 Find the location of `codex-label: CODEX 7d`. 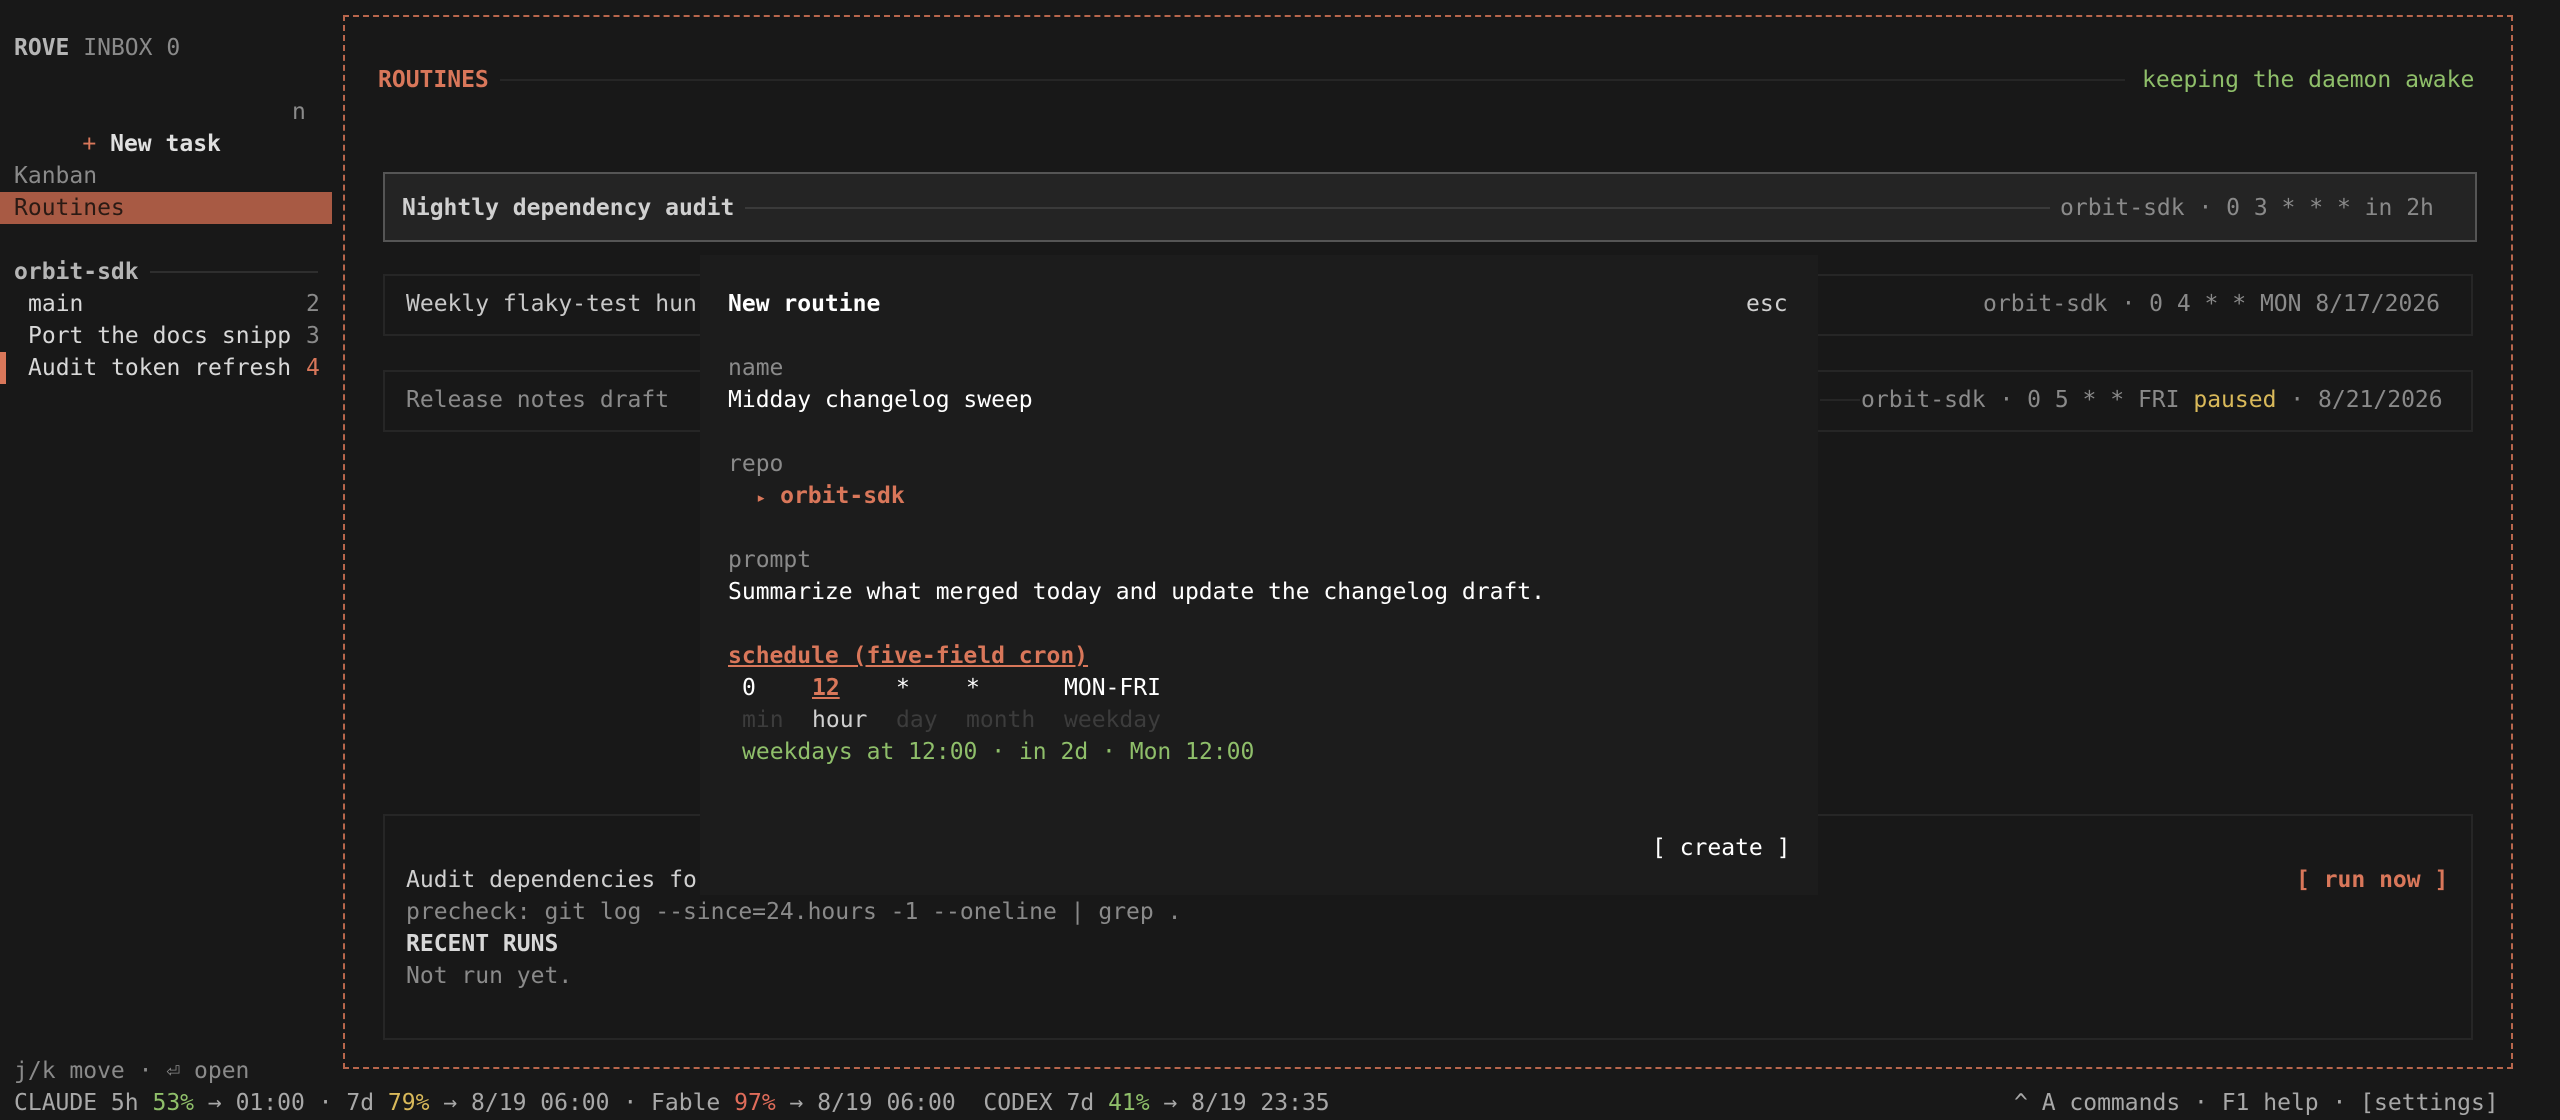

codex-label: CODEX 7d is located at coordinates (1039, 1103).